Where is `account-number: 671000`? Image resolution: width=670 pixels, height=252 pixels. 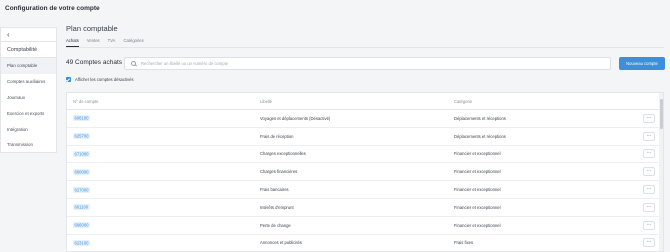 account-number: 671000 is located at coordinates (81, 153).